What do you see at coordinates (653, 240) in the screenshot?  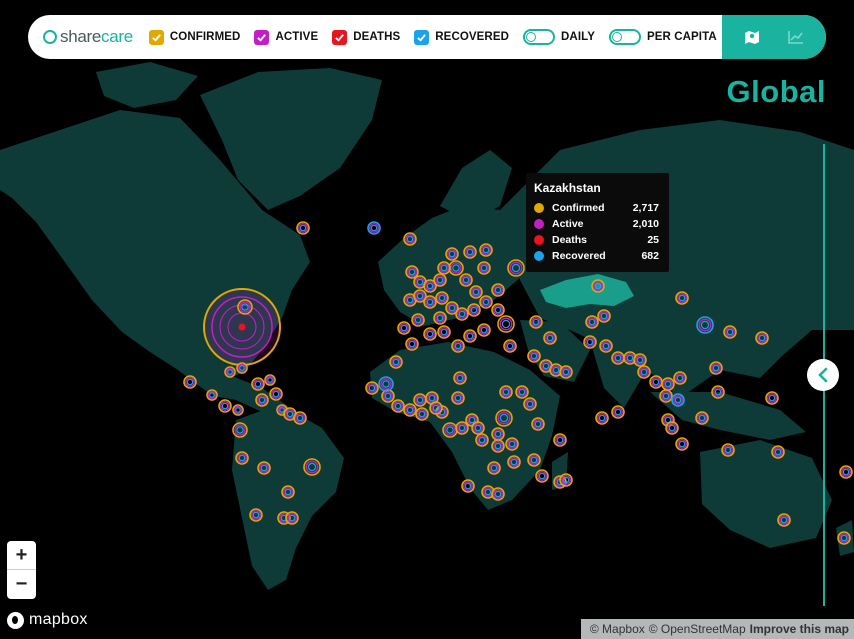 I see `tooltip-value: 25` at bounding box center [653, 240].